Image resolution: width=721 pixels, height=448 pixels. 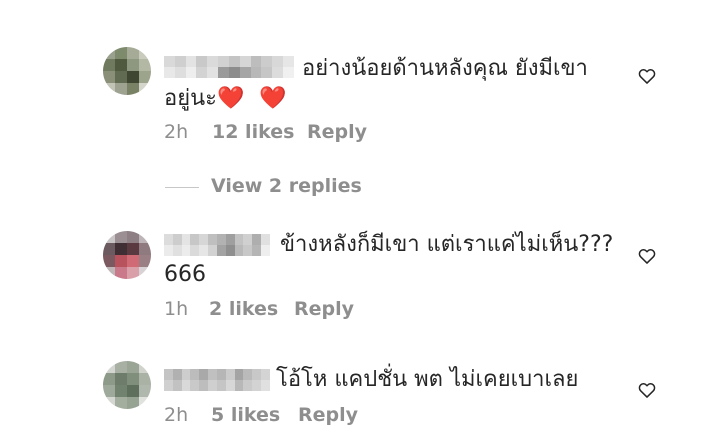 What do you see at coordinates (286, 186) in the screenshot?
I see `view-replies-label: View 2 replies` at bounding box center [286, 186].